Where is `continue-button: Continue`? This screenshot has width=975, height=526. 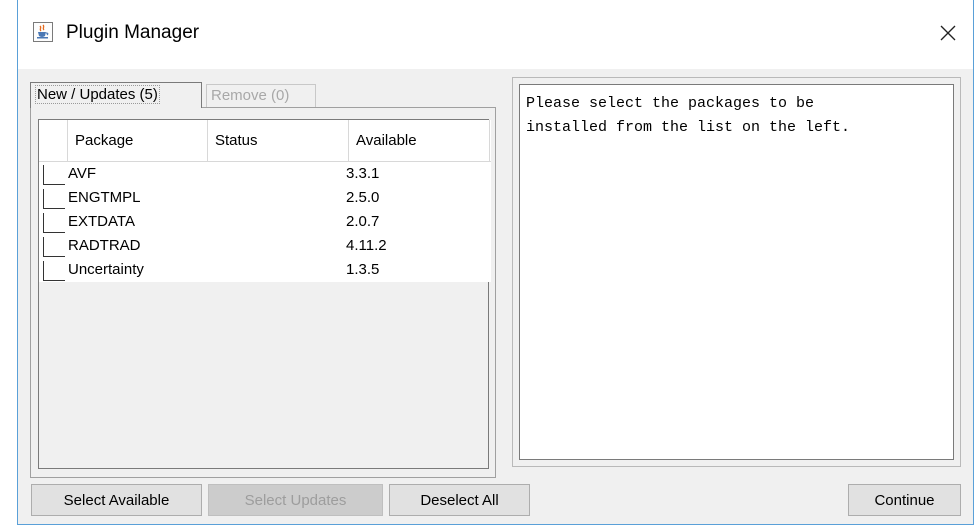 continue-button: Continue is located at coordinates (904, 500).